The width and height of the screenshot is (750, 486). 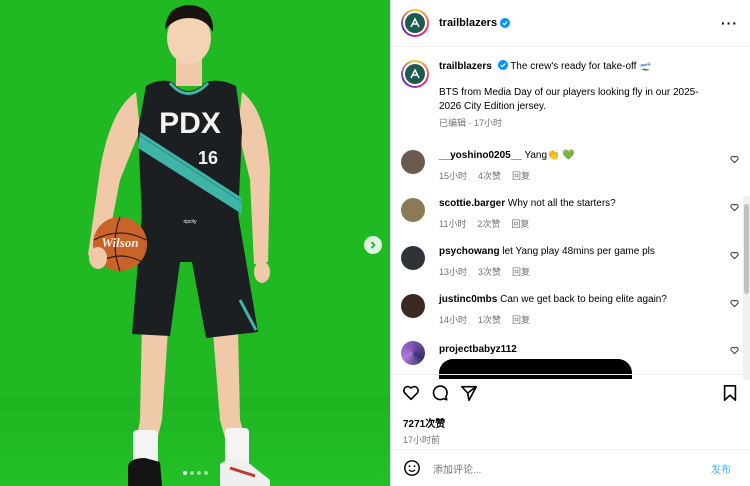 What do you see at coordinates (453, 272) in the screenshot?
I see `comment-time: 13小时` at bounding box center [453, 272].